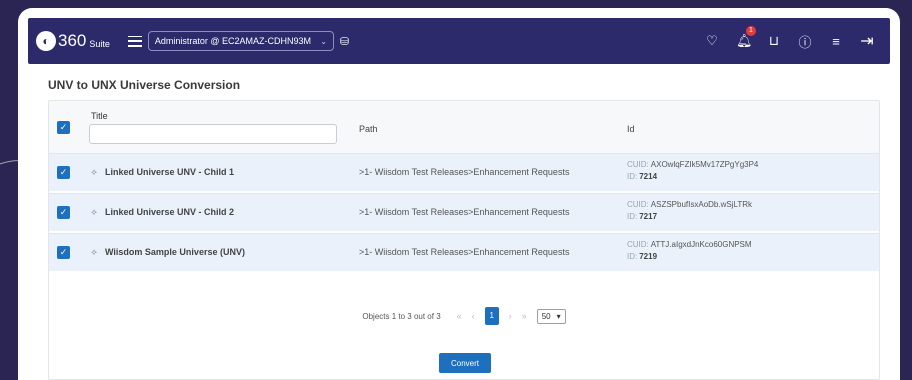 This screenshot has width=912, height=380. Describe the element at coordinates (648, 176) in the screenshot. I see `id-value: 7214` at that location.